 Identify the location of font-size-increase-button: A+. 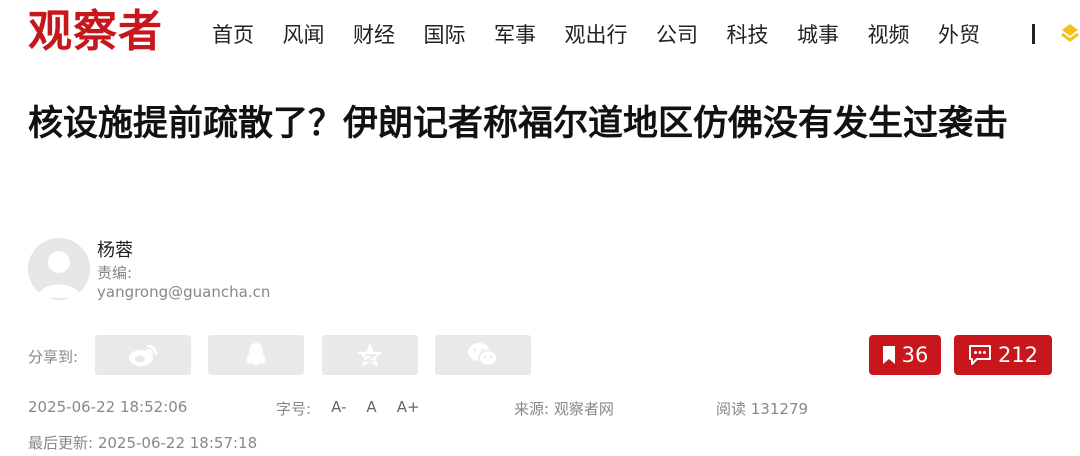
(408, 408).